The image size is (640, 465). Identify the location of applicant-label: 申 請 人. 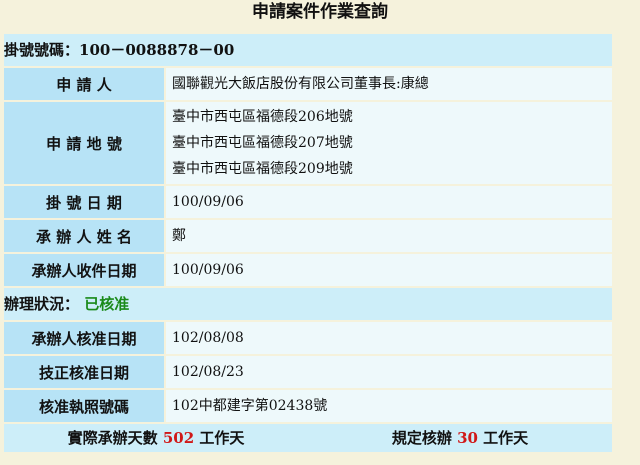
(84, 84).